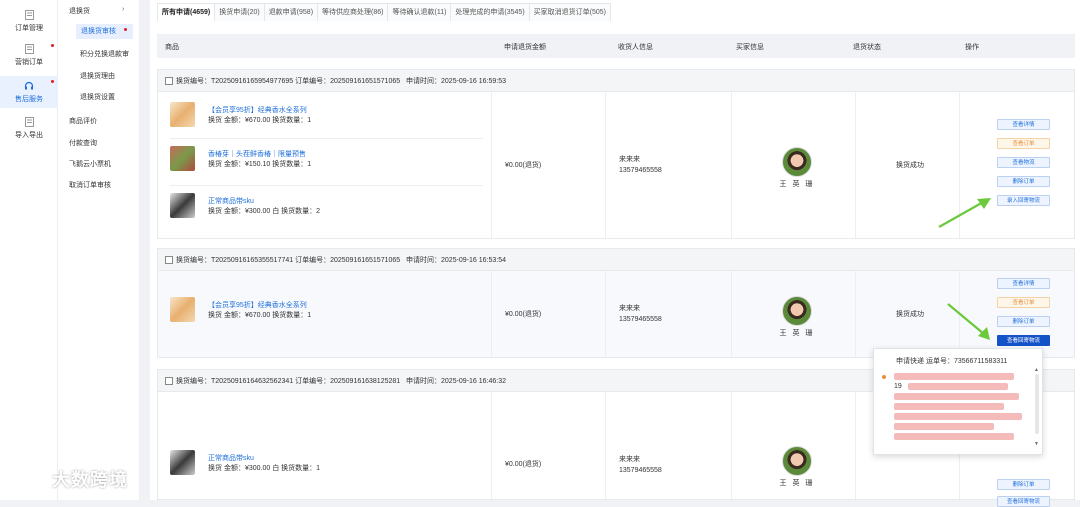 The image size is (1080, 507). I want to click on apply-time: 申请时间：2025-09-16 16:46:32, so click(456, 381).